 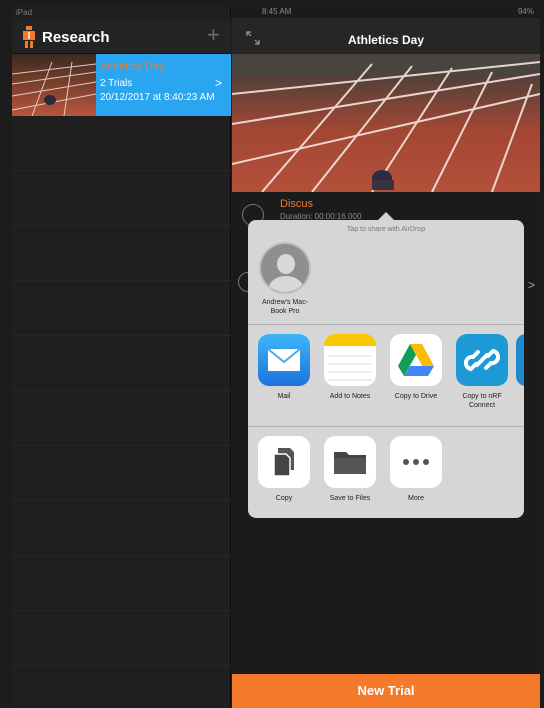 I want to click on more-icon, so click(x=416, y=462).